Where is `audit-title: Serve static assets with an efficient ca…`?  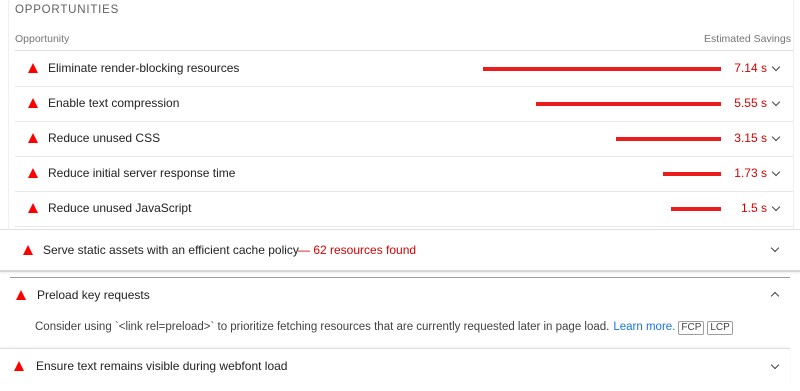
audit-title: Serve static assets with an efficient ca… is located at coordinates (171, 250).